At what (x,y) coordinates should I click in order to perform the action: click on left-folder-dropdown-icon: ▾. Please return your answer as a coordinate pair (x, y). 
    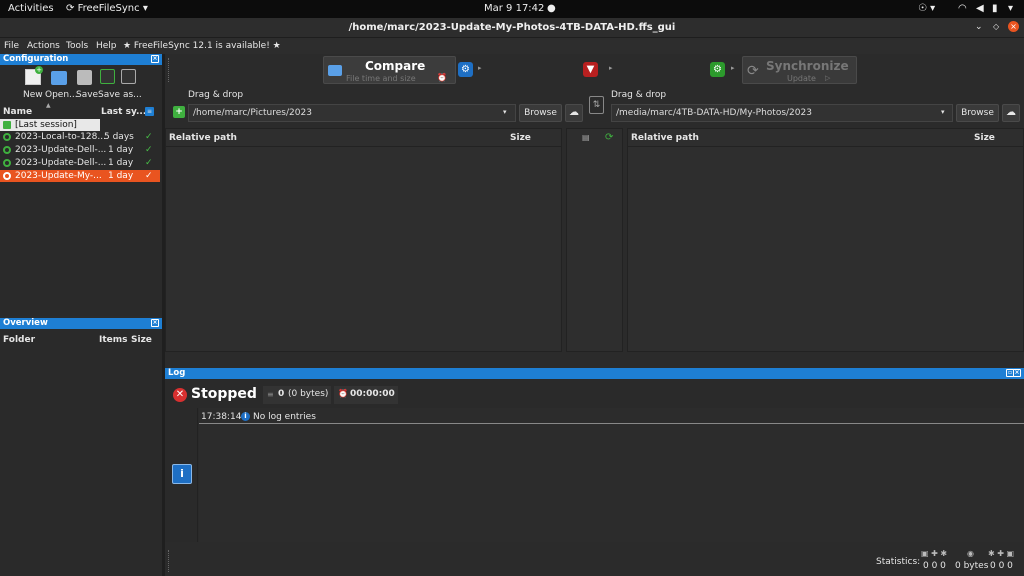
    Looking at the image, I should click on (505, 112).